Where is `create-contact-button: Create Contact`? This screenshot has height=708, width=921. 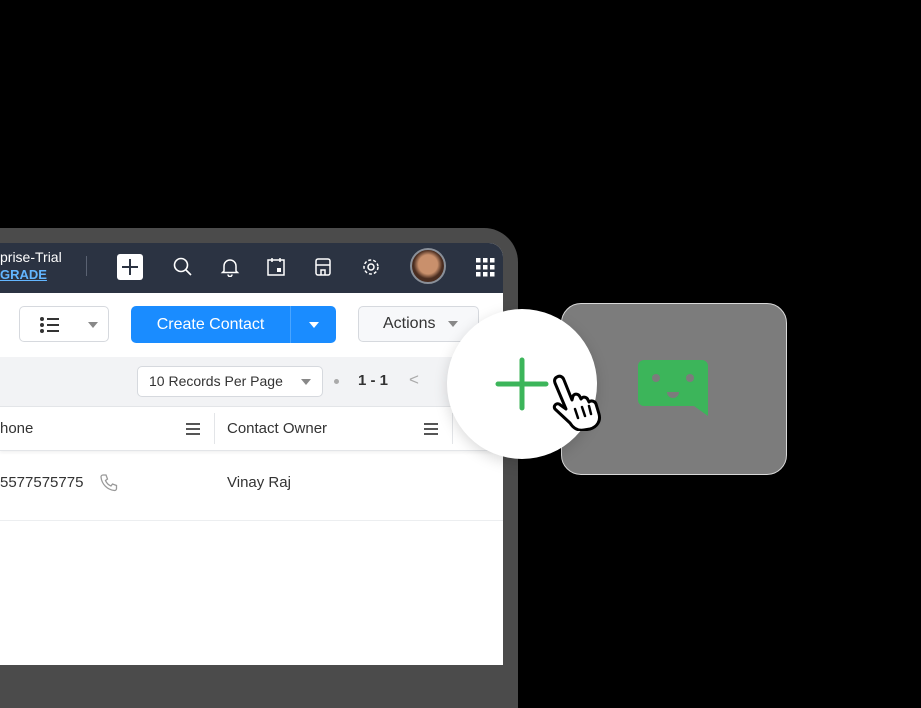 create-contact-button: Create Contact is located at coordinates (210, 324).